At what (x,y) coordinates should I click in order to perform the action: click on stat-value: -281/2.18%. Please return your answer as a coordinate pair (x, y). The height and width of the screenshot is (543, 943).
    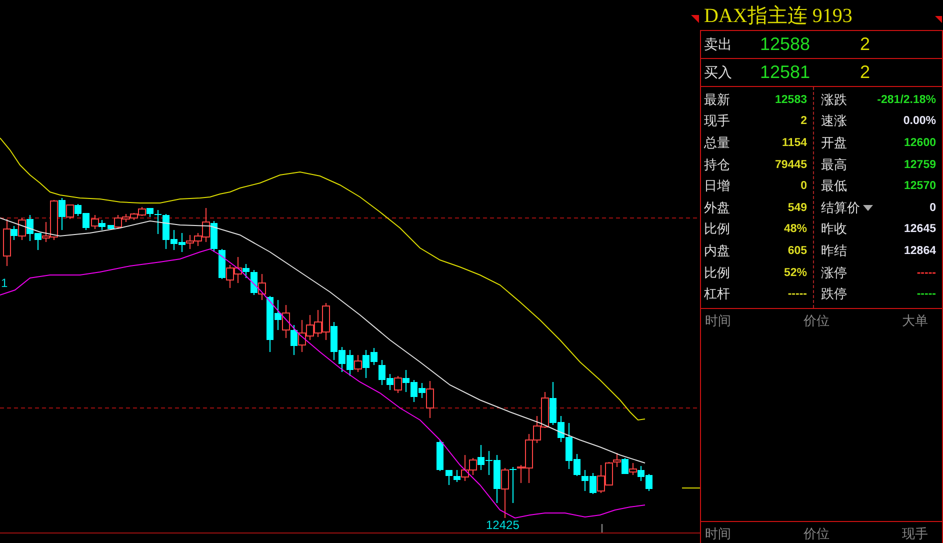
    Looking at the image, I should click on (906, 100).